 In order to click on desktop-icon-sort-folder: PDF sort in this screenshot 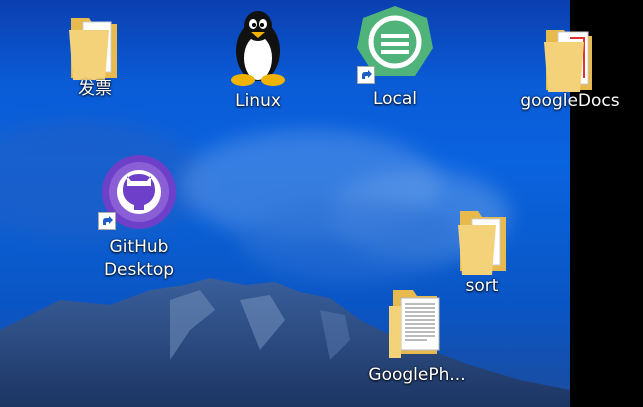, I will do `click(482, 251)`.